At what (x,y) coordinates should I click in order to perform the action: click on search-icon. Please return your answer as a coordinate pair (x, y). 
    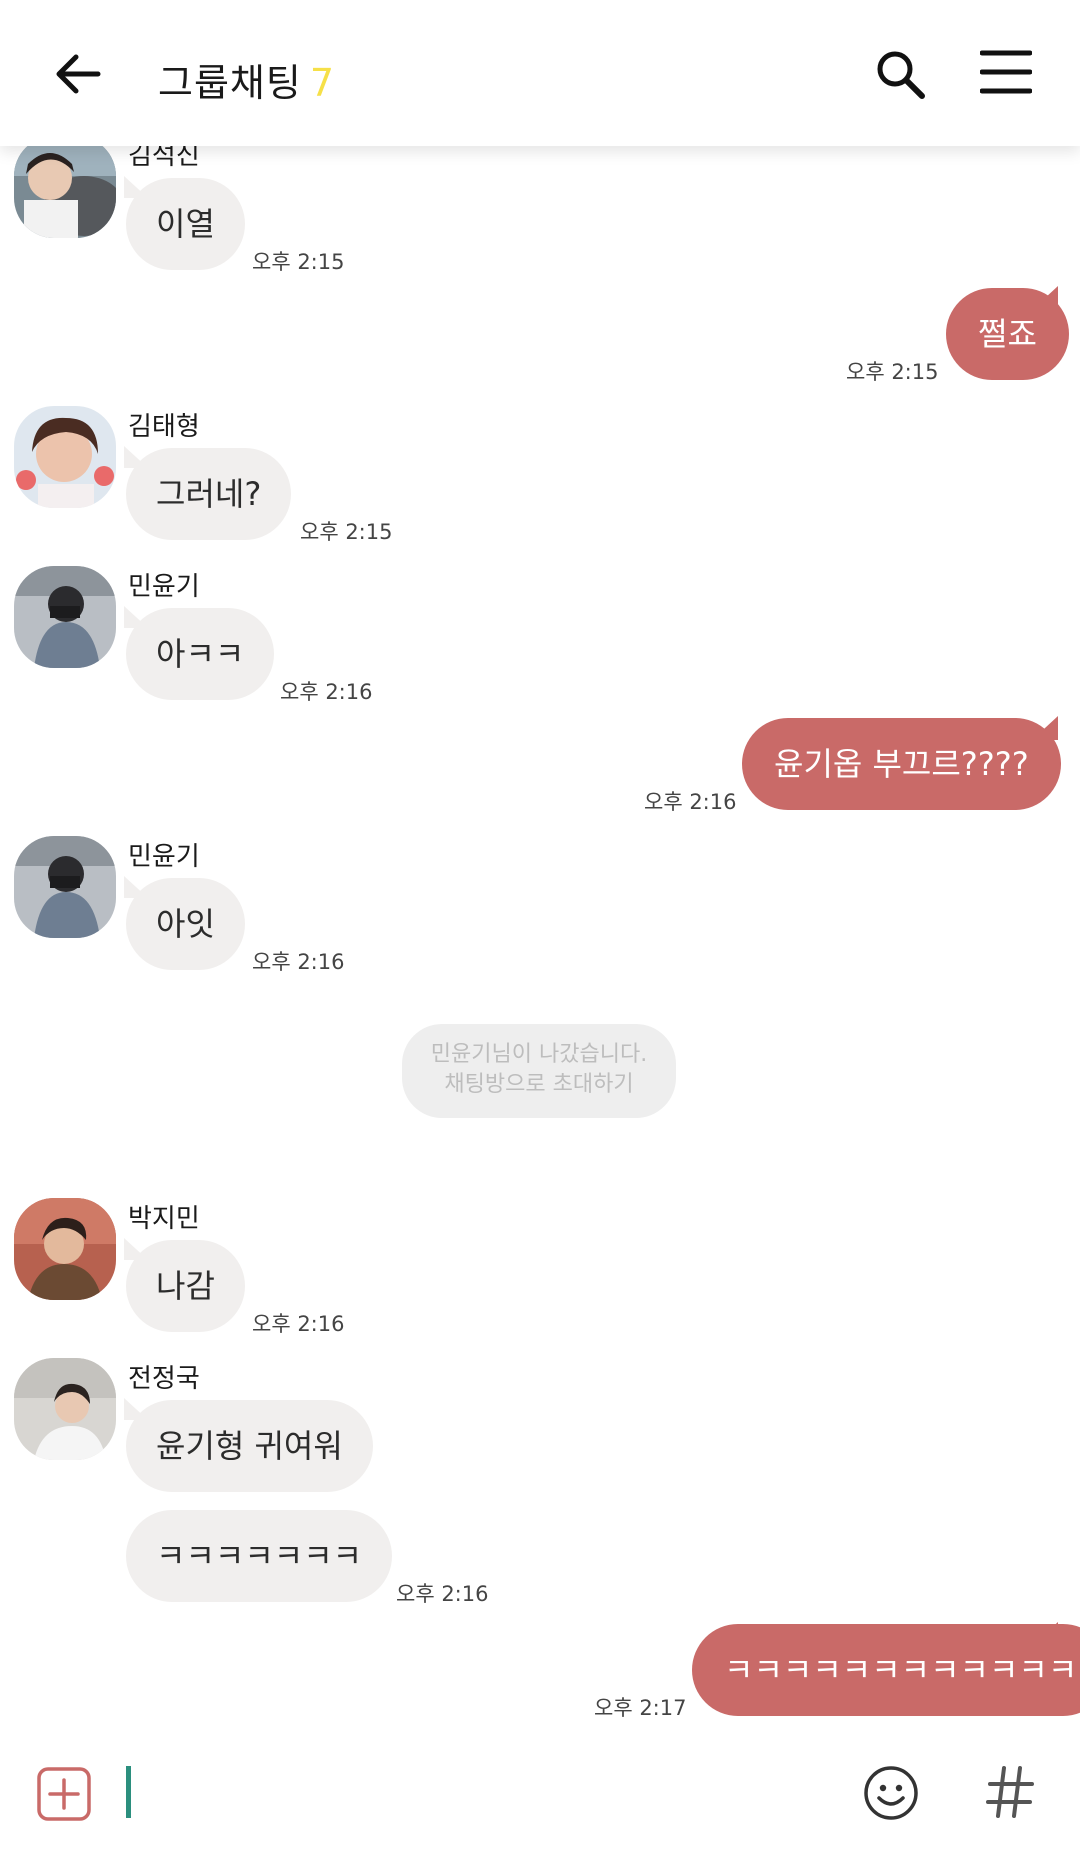
    Looking at the image, I should click on (900, 74).